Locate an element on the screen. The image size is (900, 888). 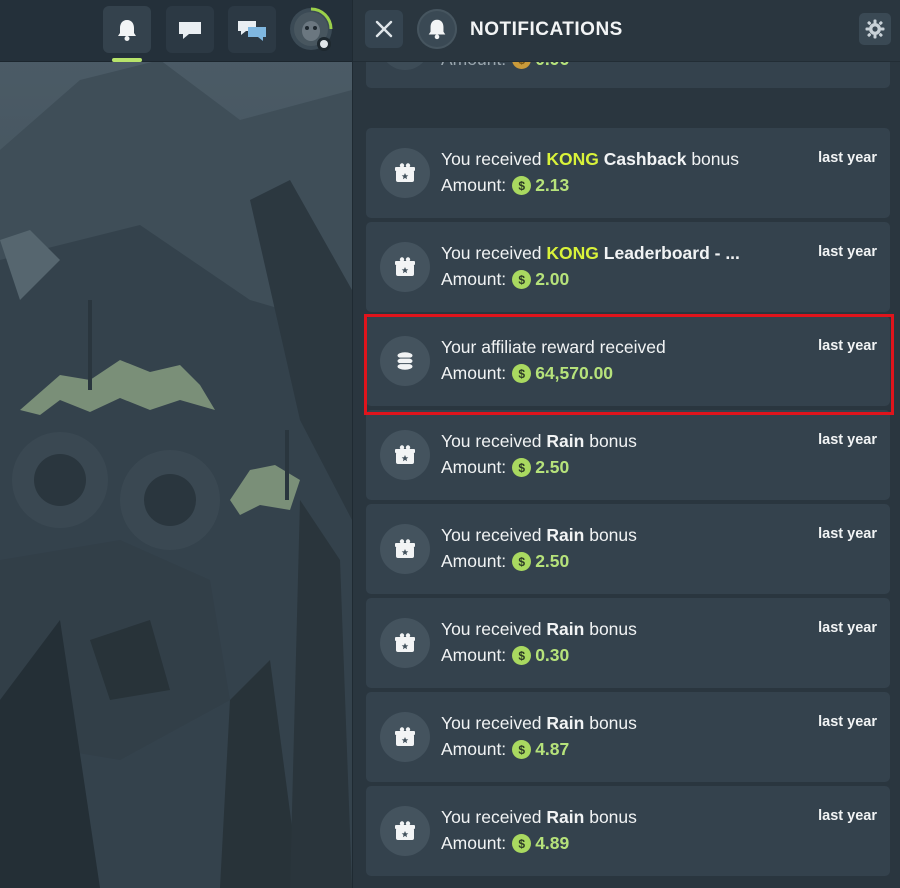
avatar is located at coordinates (311, 29).